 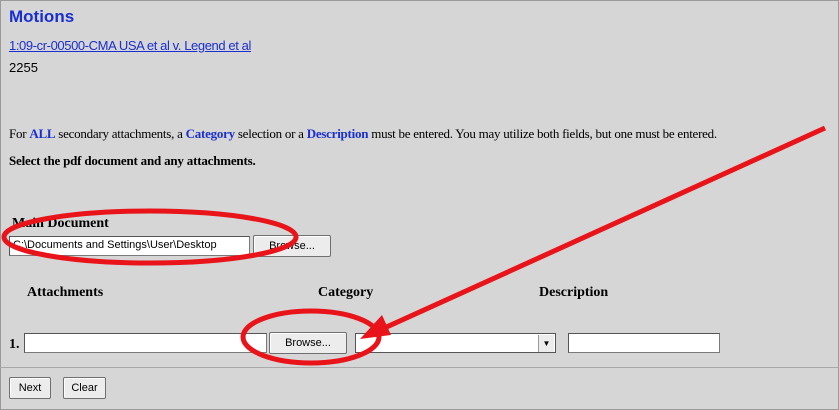 What do you see at coordinates (19, 133) in the screenshot?
I see `instr-part1: For` at bounding box center [19, 133].